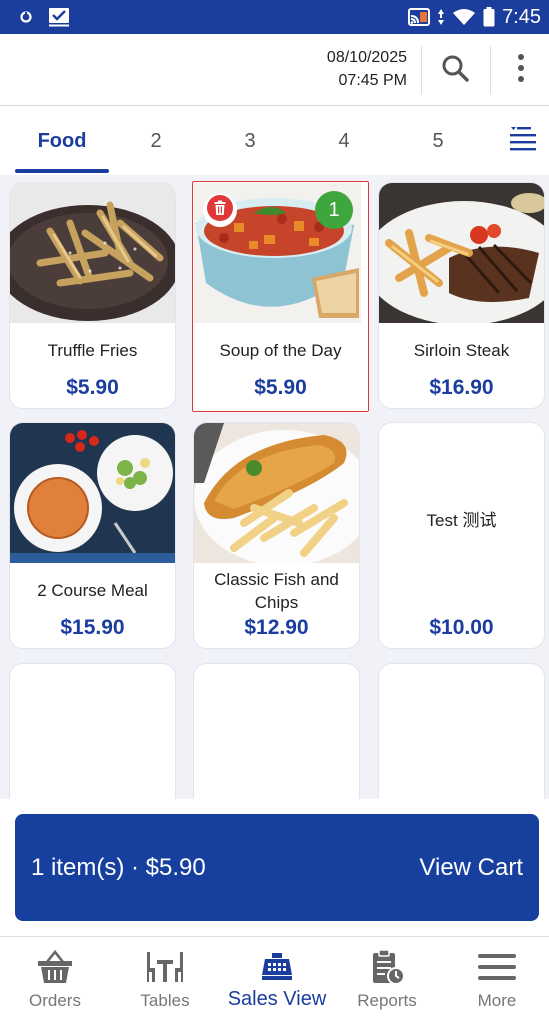 The height and width of the screenshot is (1024, 549). I want to click on search-icon, so click(455, 70).